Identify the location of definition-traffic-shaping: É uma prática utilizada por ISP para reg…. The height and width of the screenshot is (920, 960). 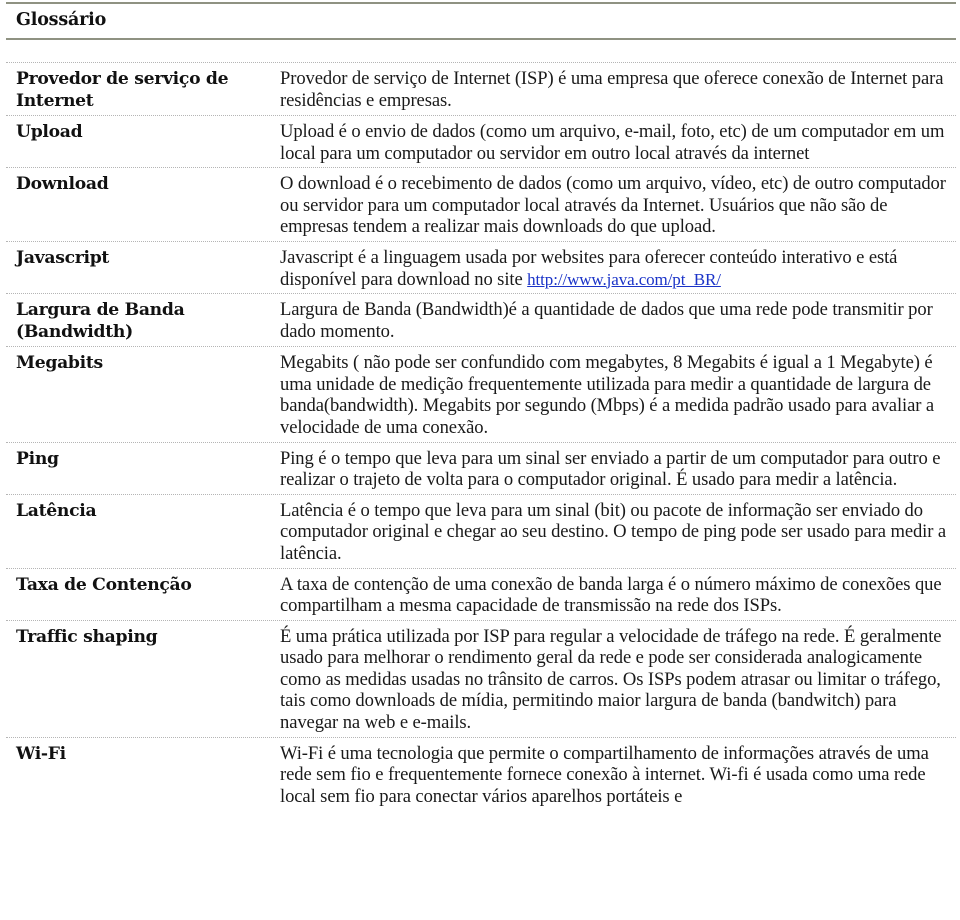
(611, 679).